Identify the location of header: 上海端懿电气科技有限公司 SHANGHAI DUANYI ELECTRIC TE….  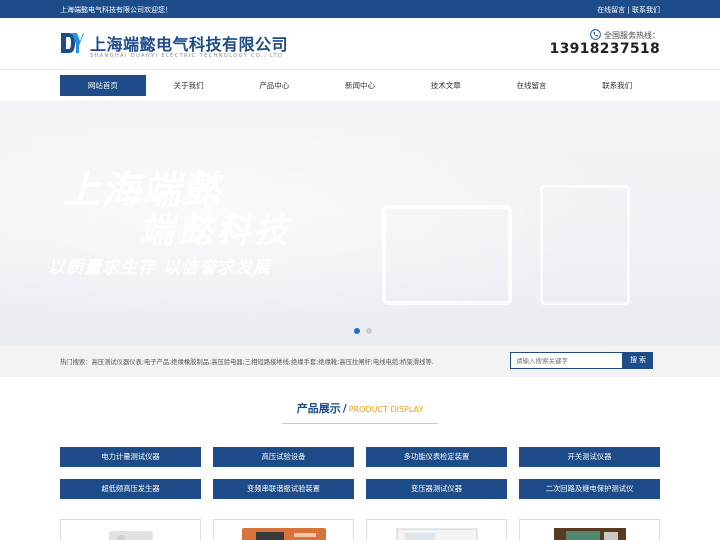
(360, 44).